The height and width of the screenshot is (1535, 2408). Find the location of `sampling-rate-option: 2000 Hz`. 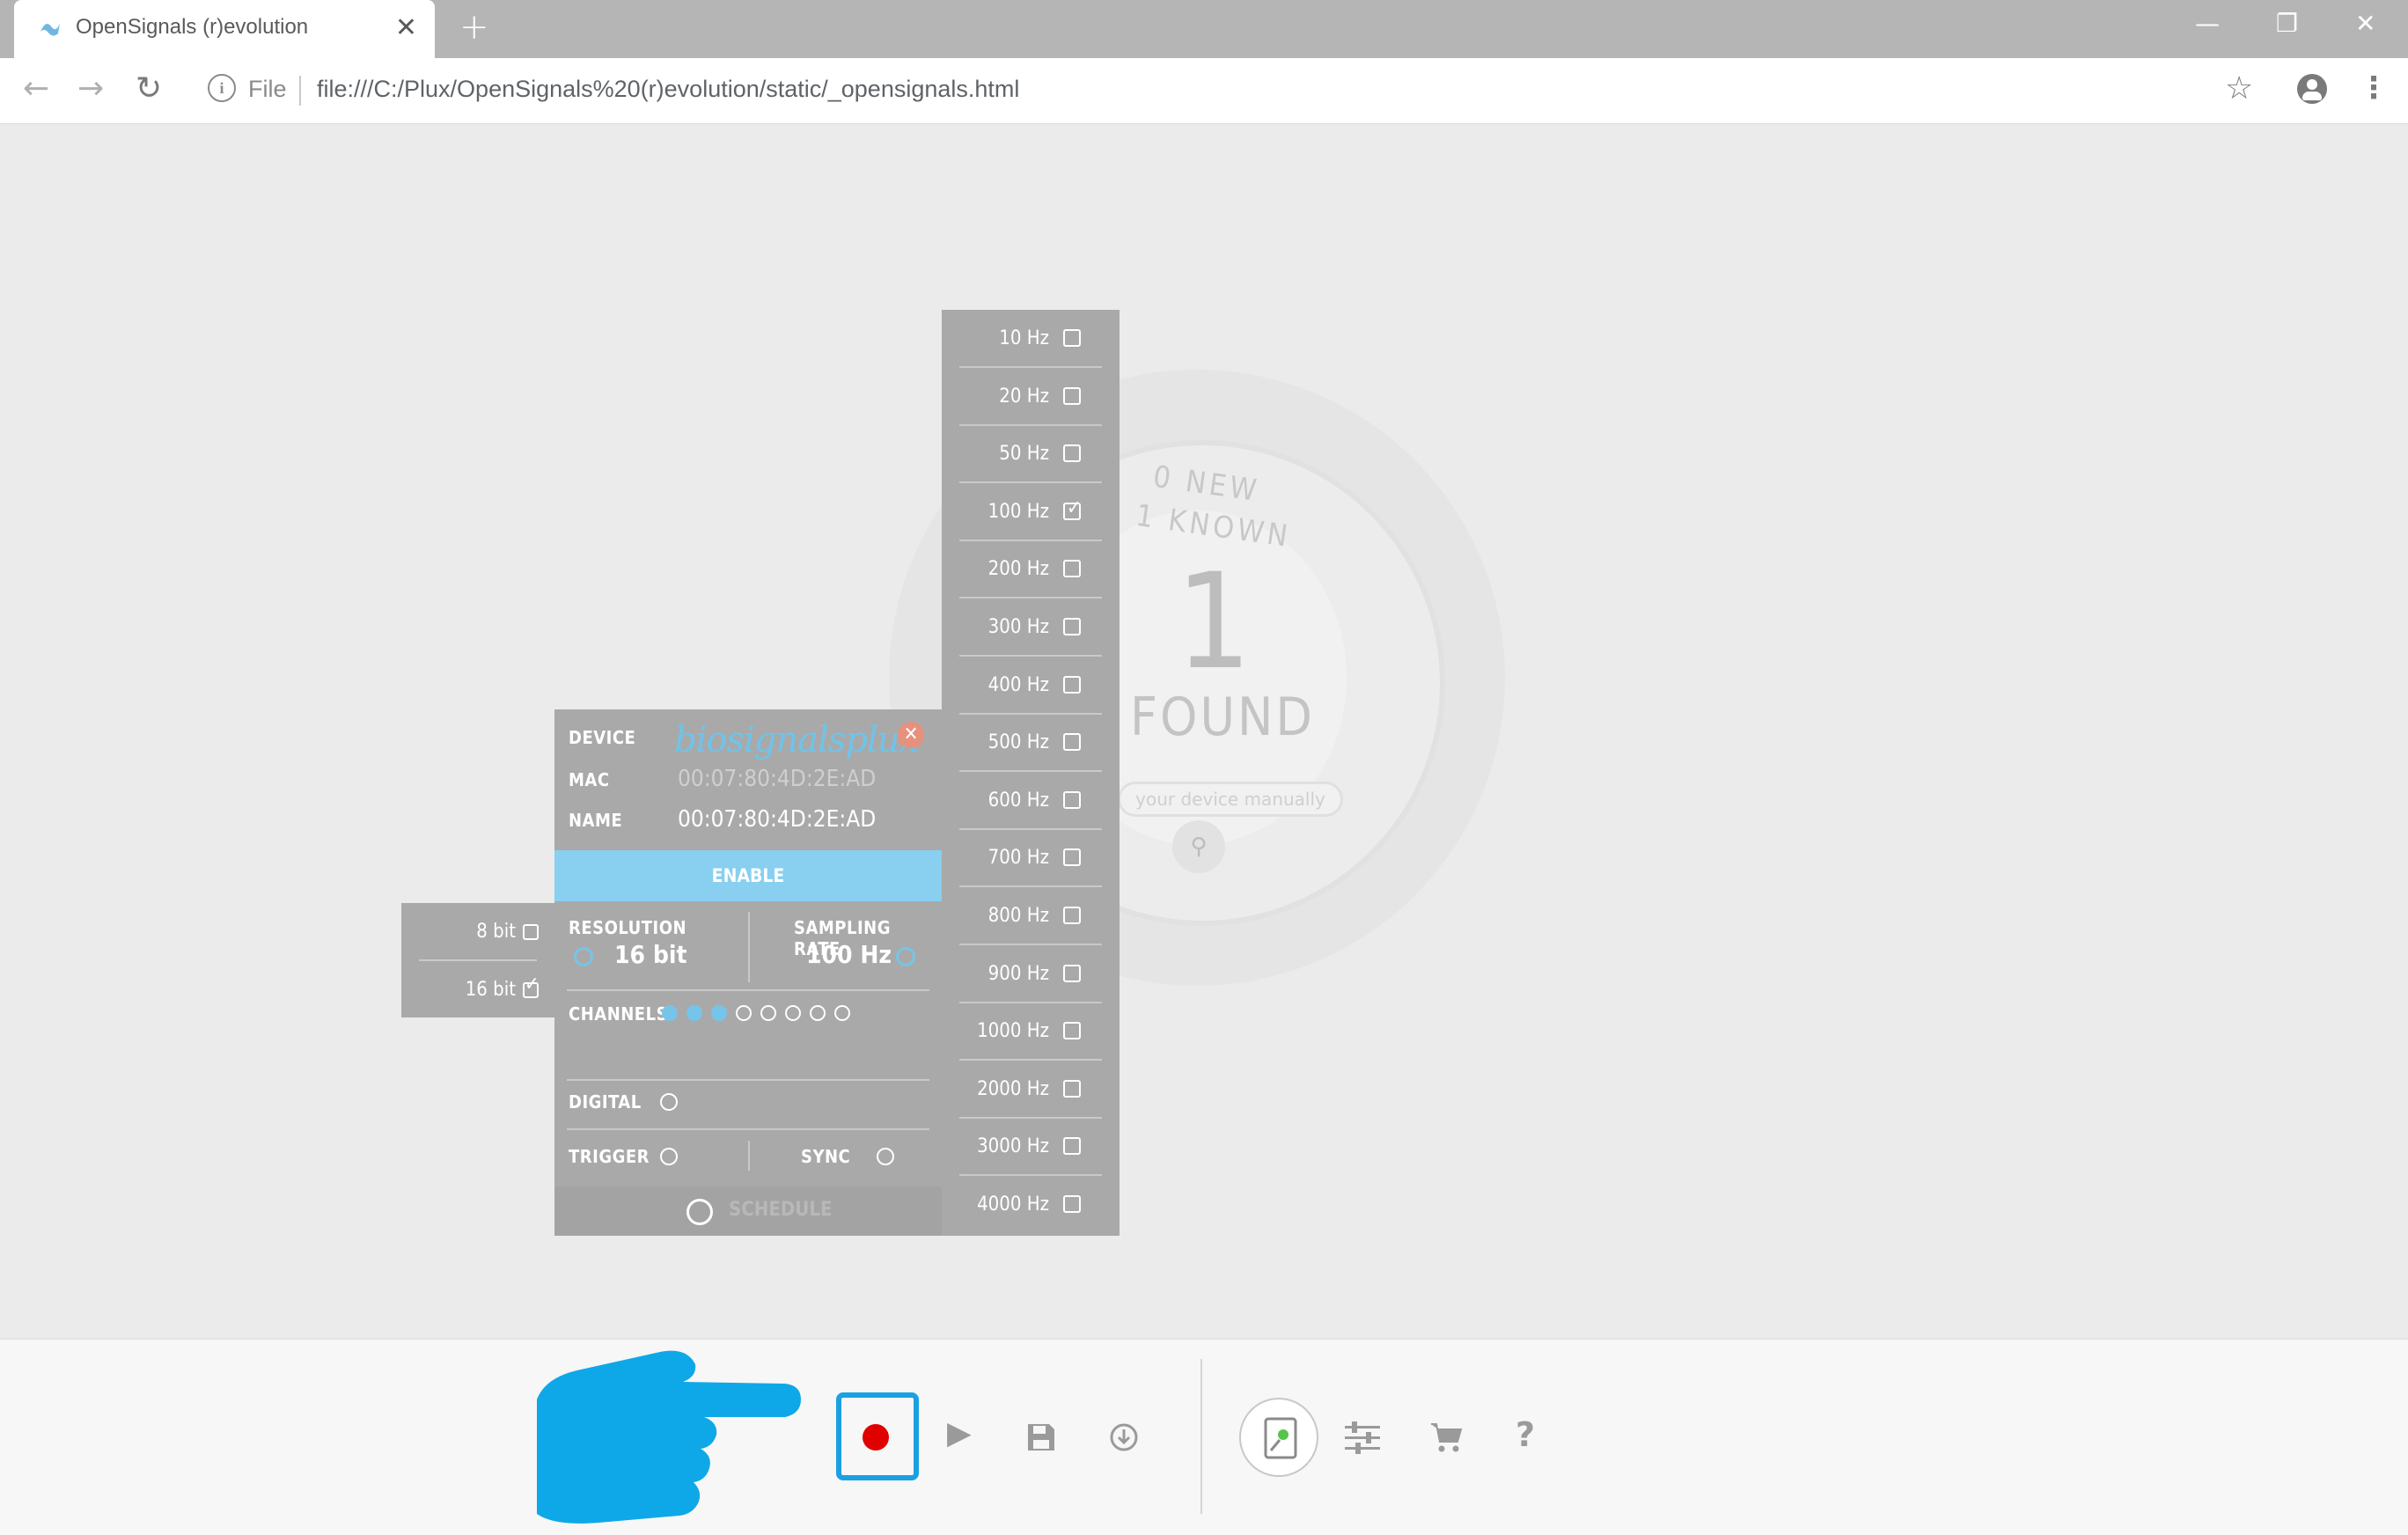

sampling-rate-option: 2000 Hz is located at coordinates (1031, 1090).